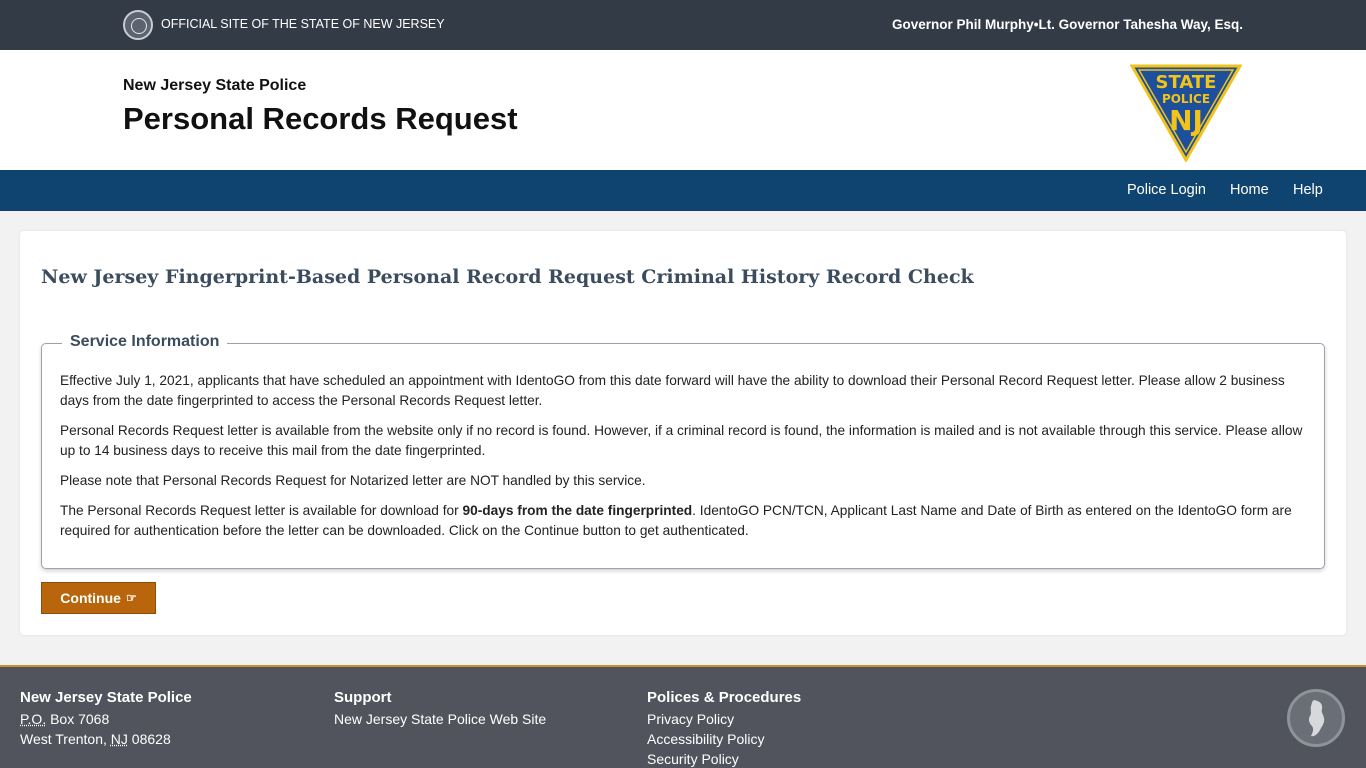 The height and width of the screenshot is (768, 1366). Describe the element at coordinates (577, 510) in the screenshot. I see `p4-bold: 90-days from the date fingerprinted` at that location.